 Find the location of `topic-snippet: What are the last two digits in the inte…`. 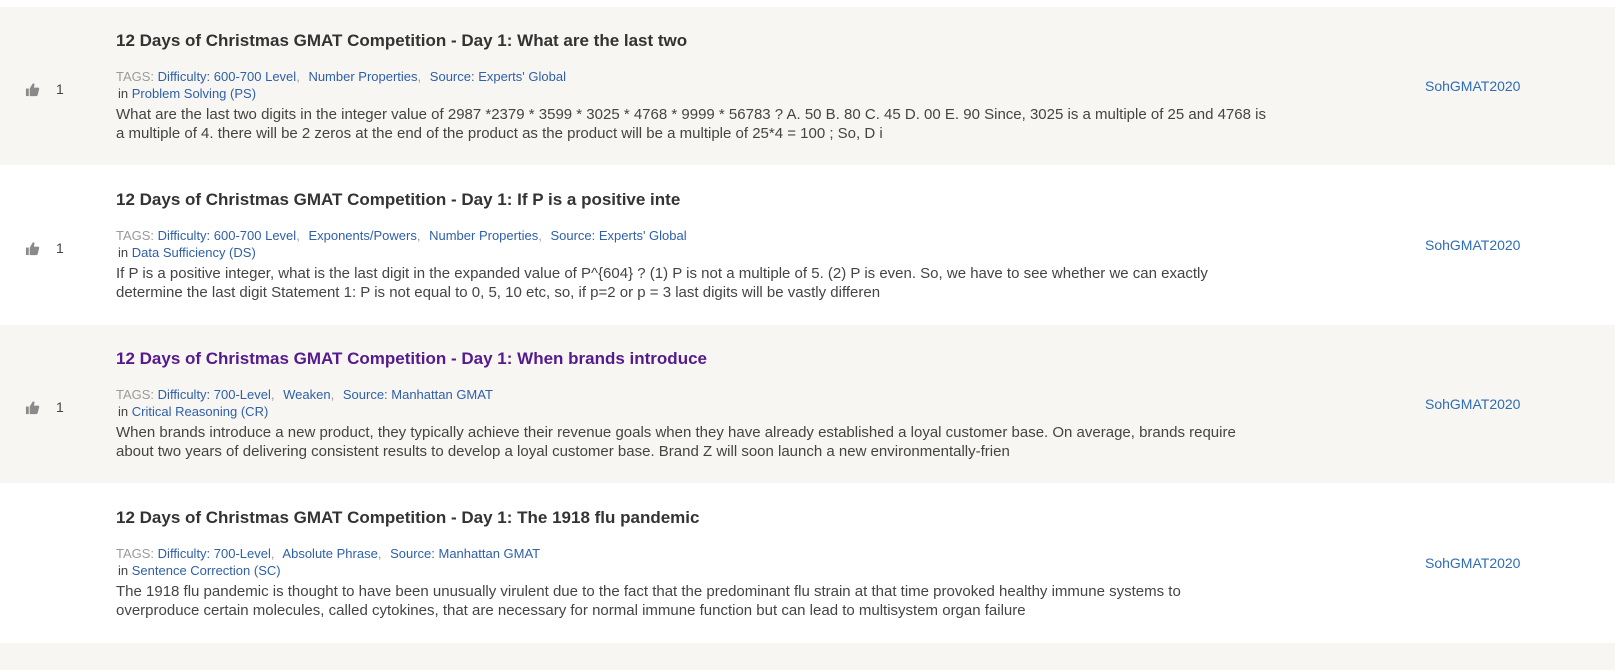

topic-snippet: What are the last two digits in the inte… is located at coordinates (691, 124).